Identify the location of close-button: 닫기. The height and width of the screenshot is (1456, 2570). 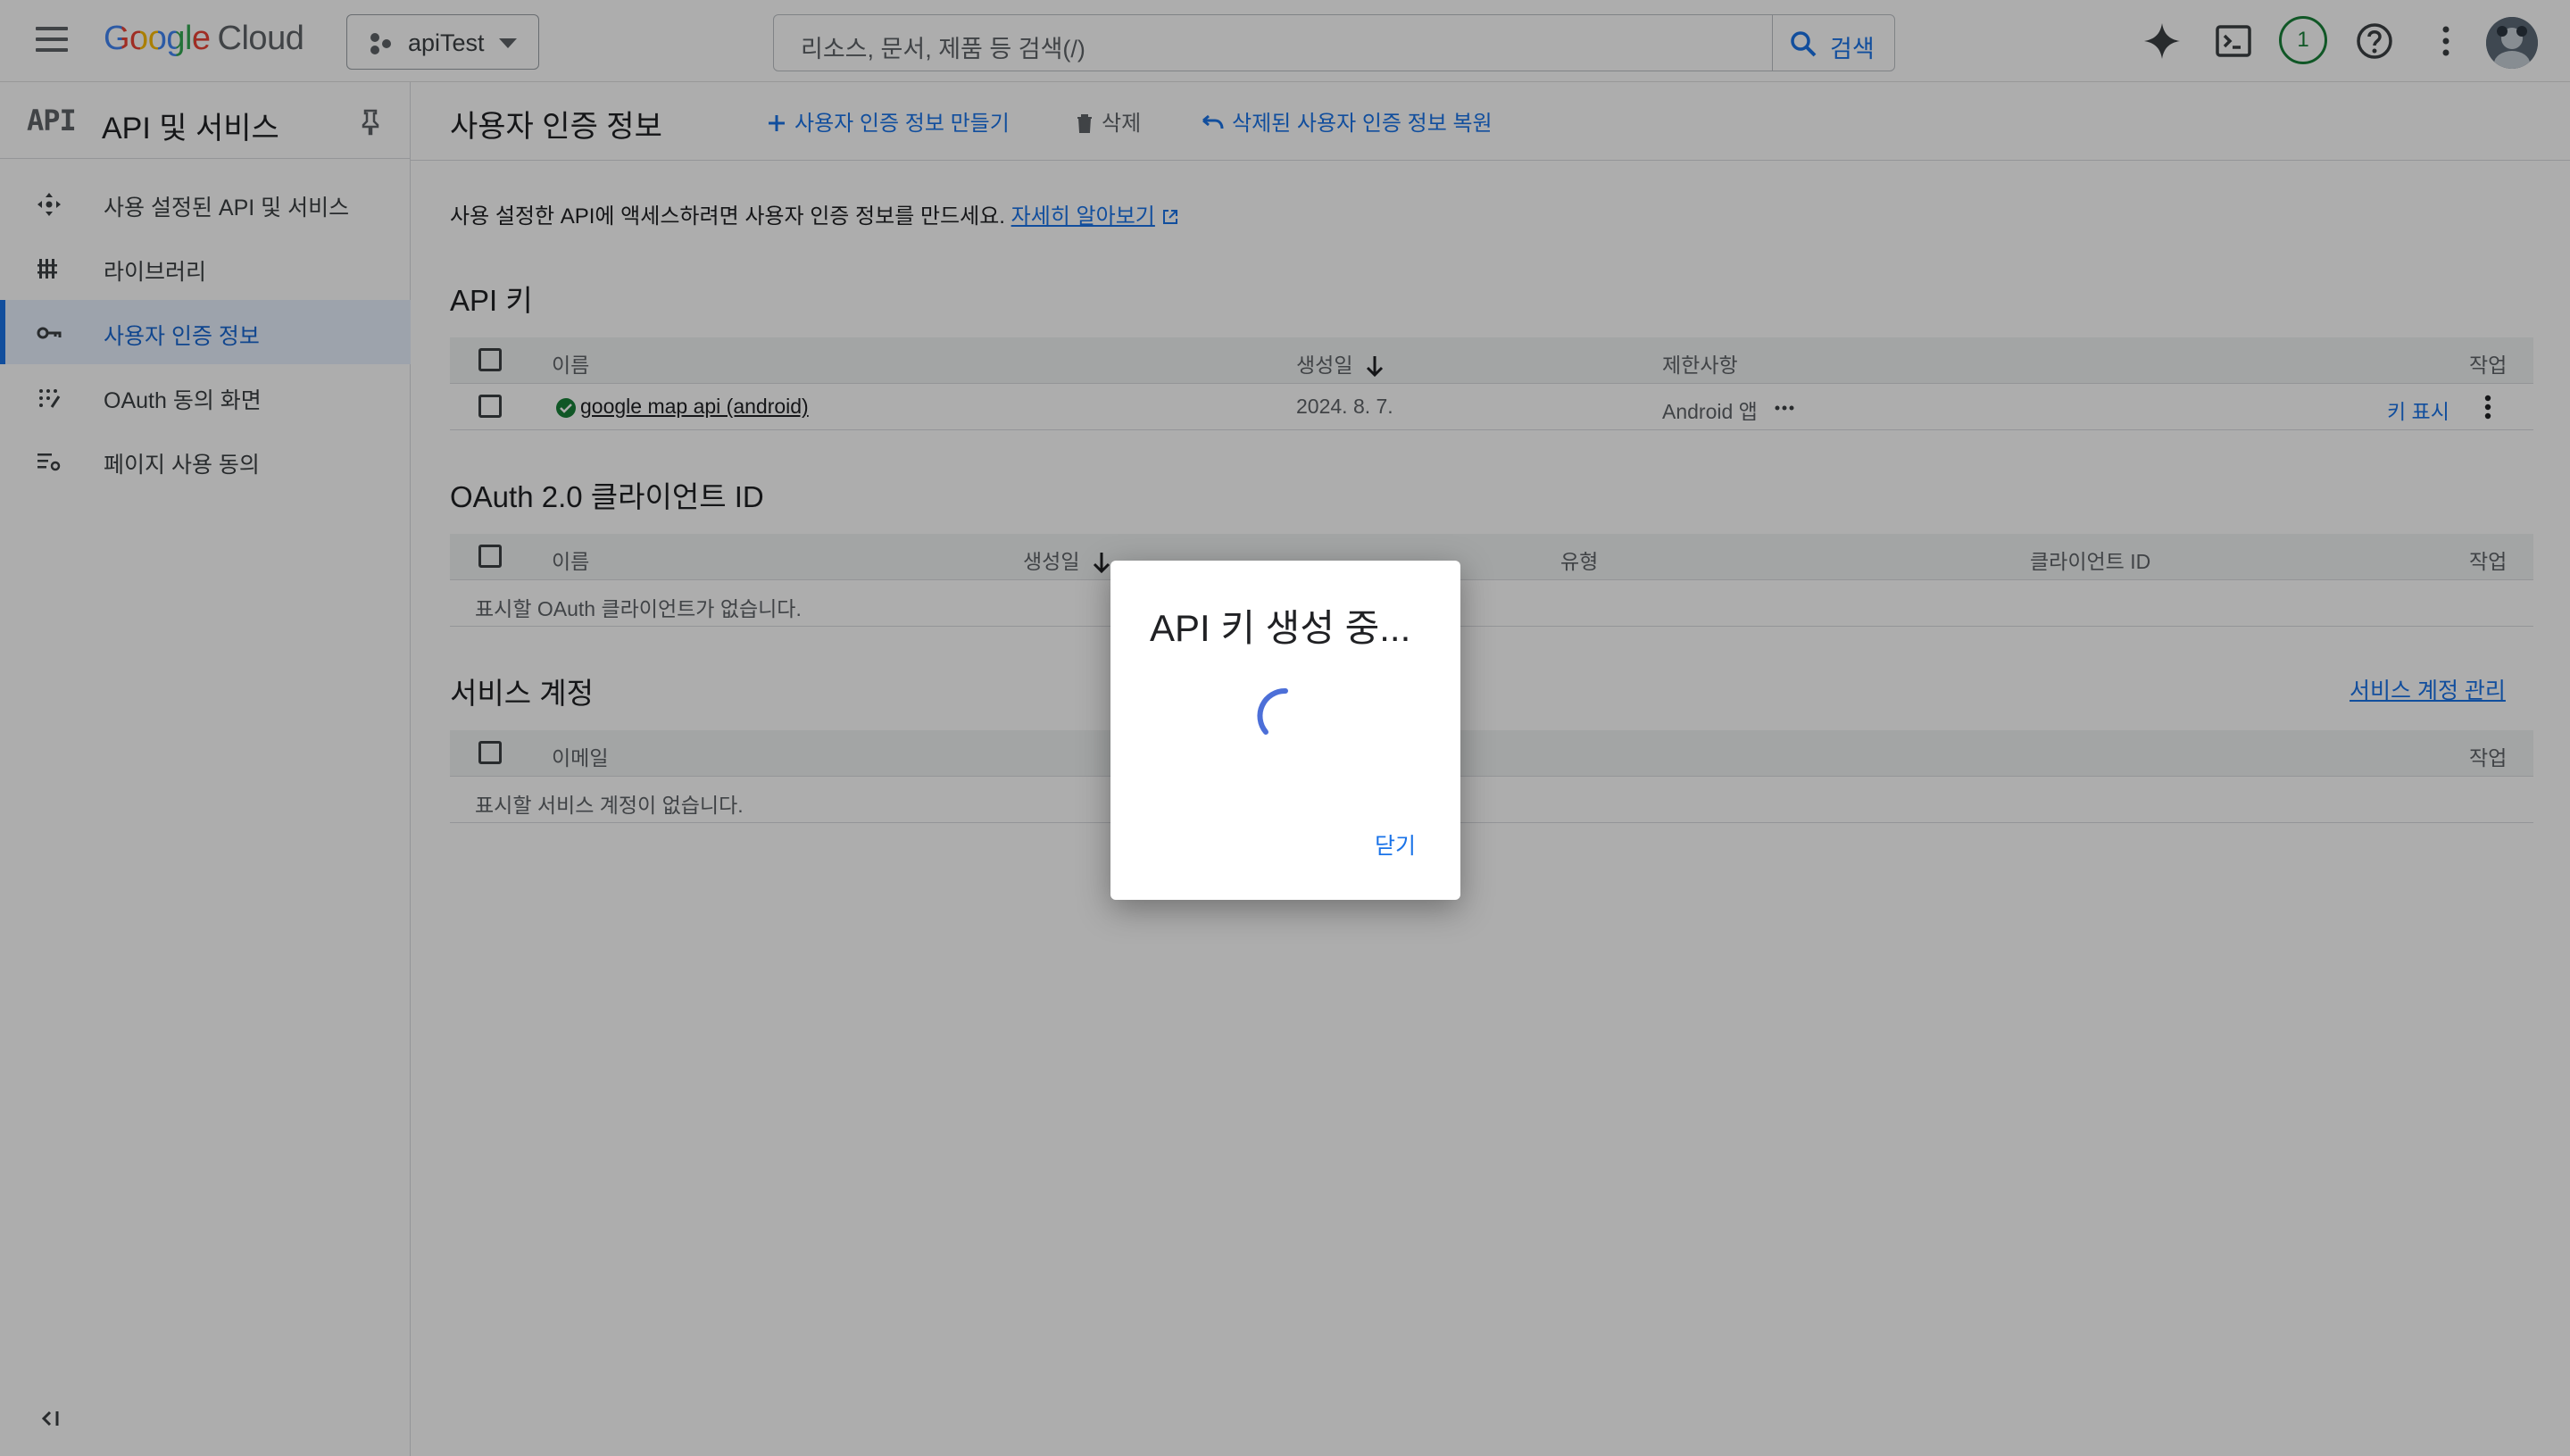
(1396, 844).